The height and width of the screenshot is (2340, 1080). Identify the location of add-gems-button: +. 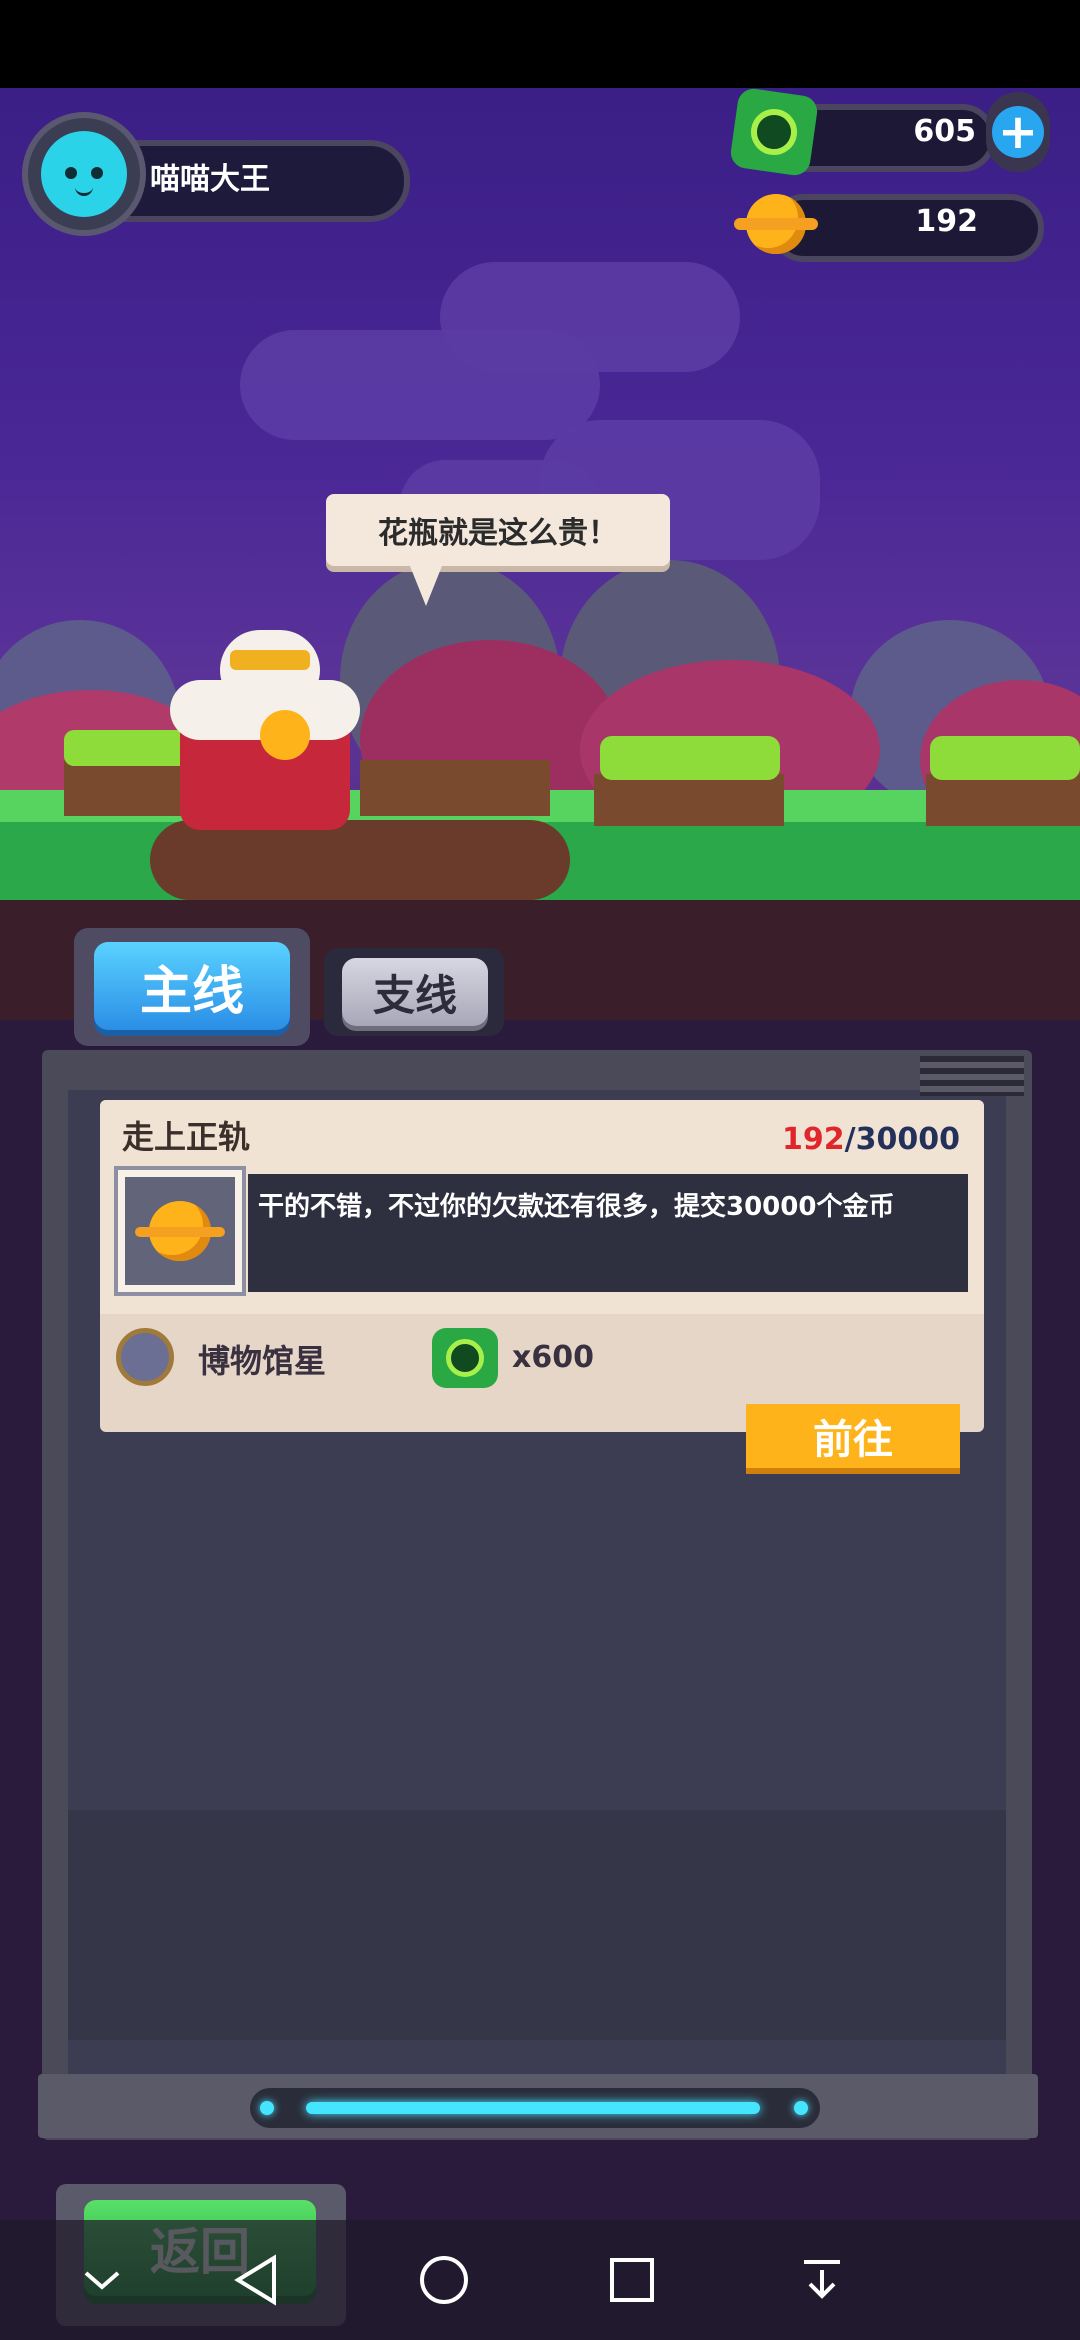
(1018, 132).